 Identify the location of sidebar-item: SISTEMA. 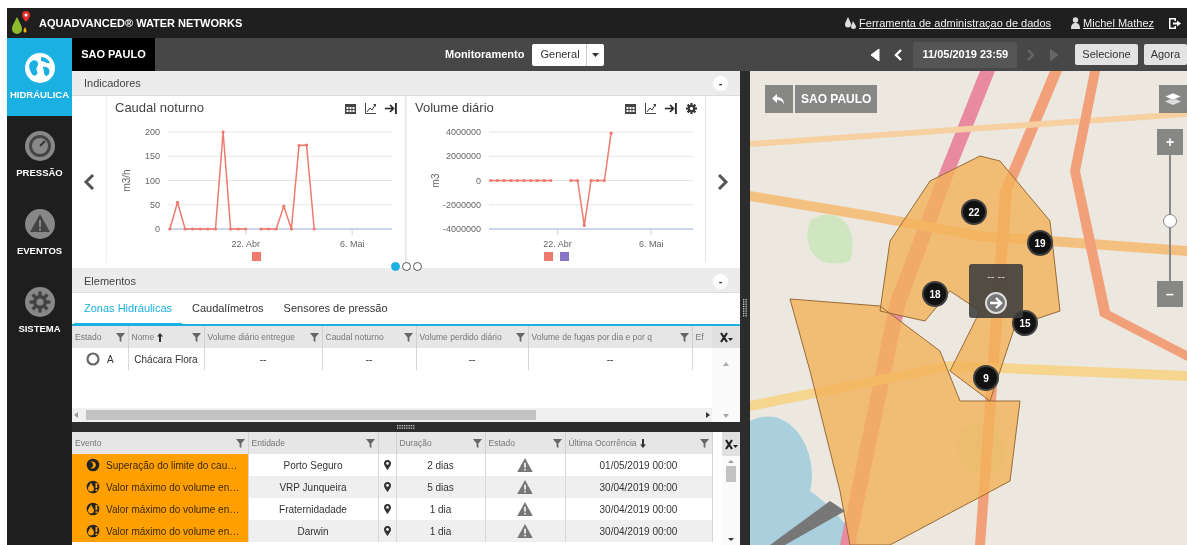
(39, 311).